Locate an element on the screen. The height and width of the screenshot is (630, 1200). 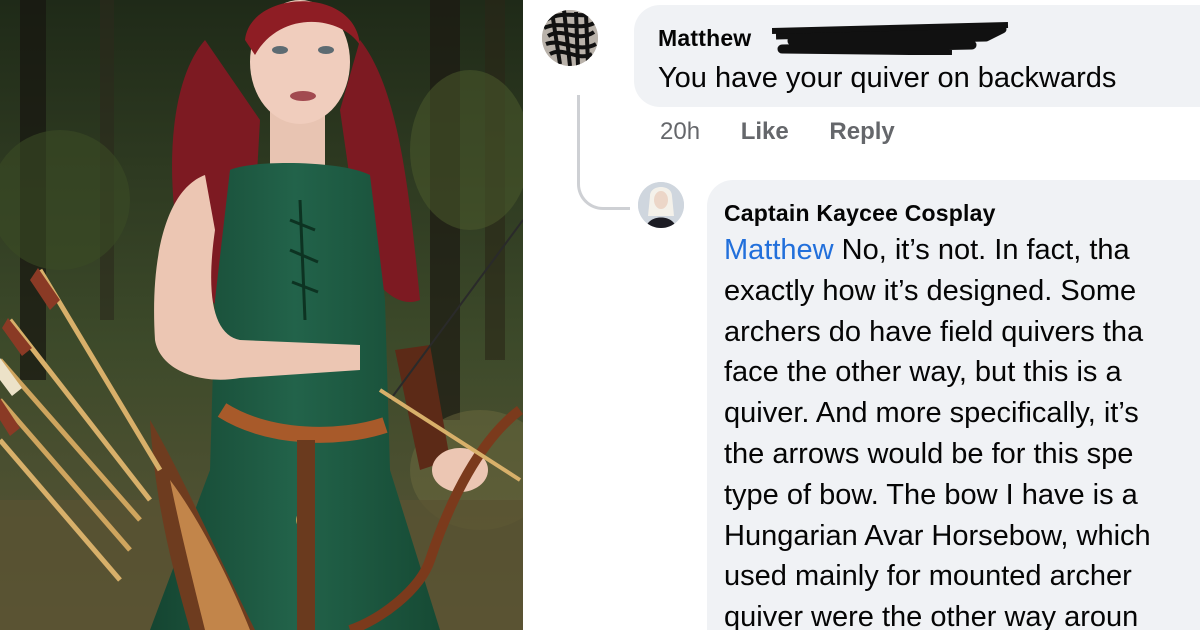
comment-actions: 20h Like Reply is located at coordinates (794, 132).